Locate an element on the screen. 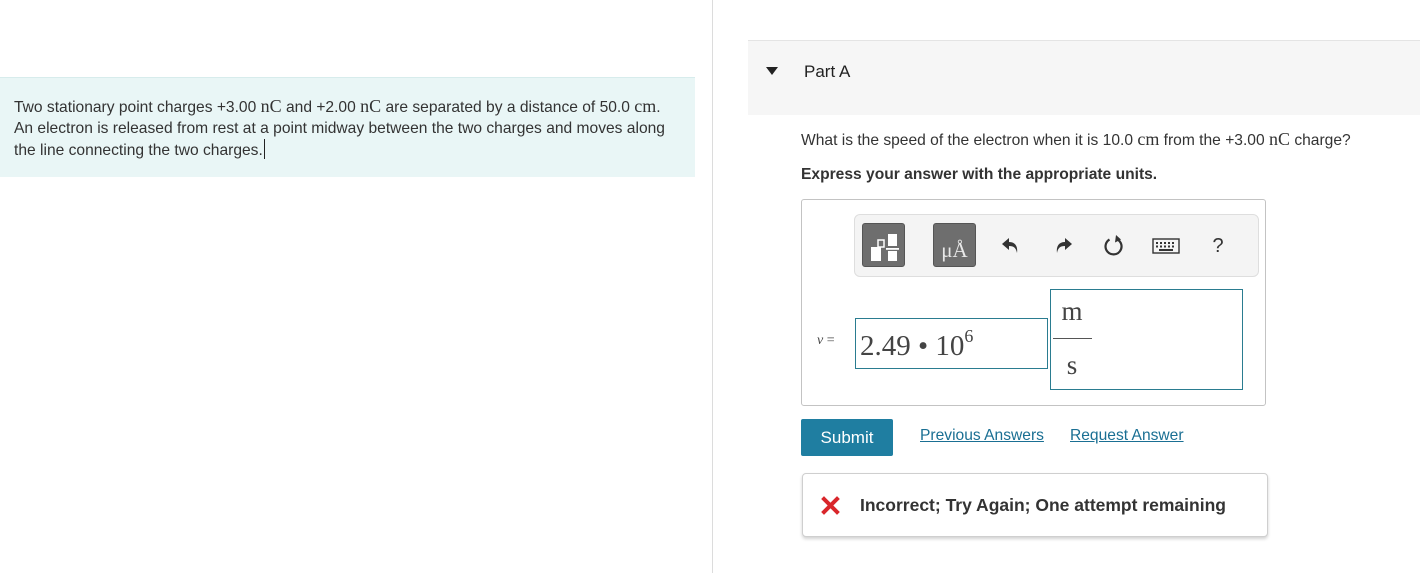  submit-button: Submit is located at coordinates (847, 437).